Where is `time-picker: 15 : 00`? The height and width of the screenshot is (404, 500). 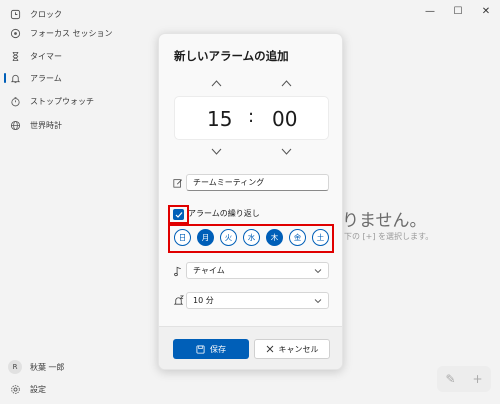
time-picker: 15 : 00 is located at coordinates (251, 118).